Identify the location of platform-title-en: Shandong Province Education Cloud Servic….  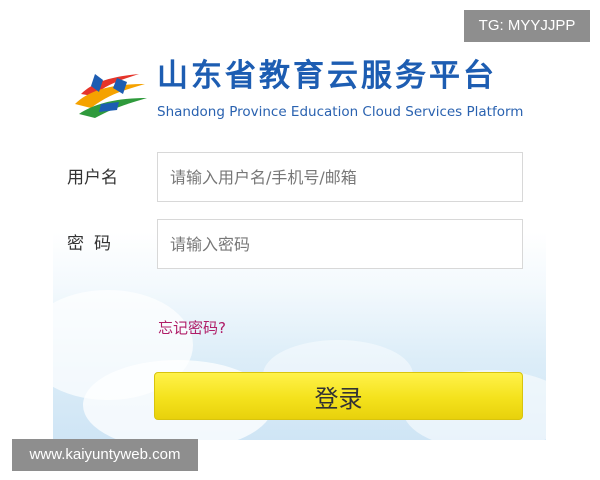
(340, 112).